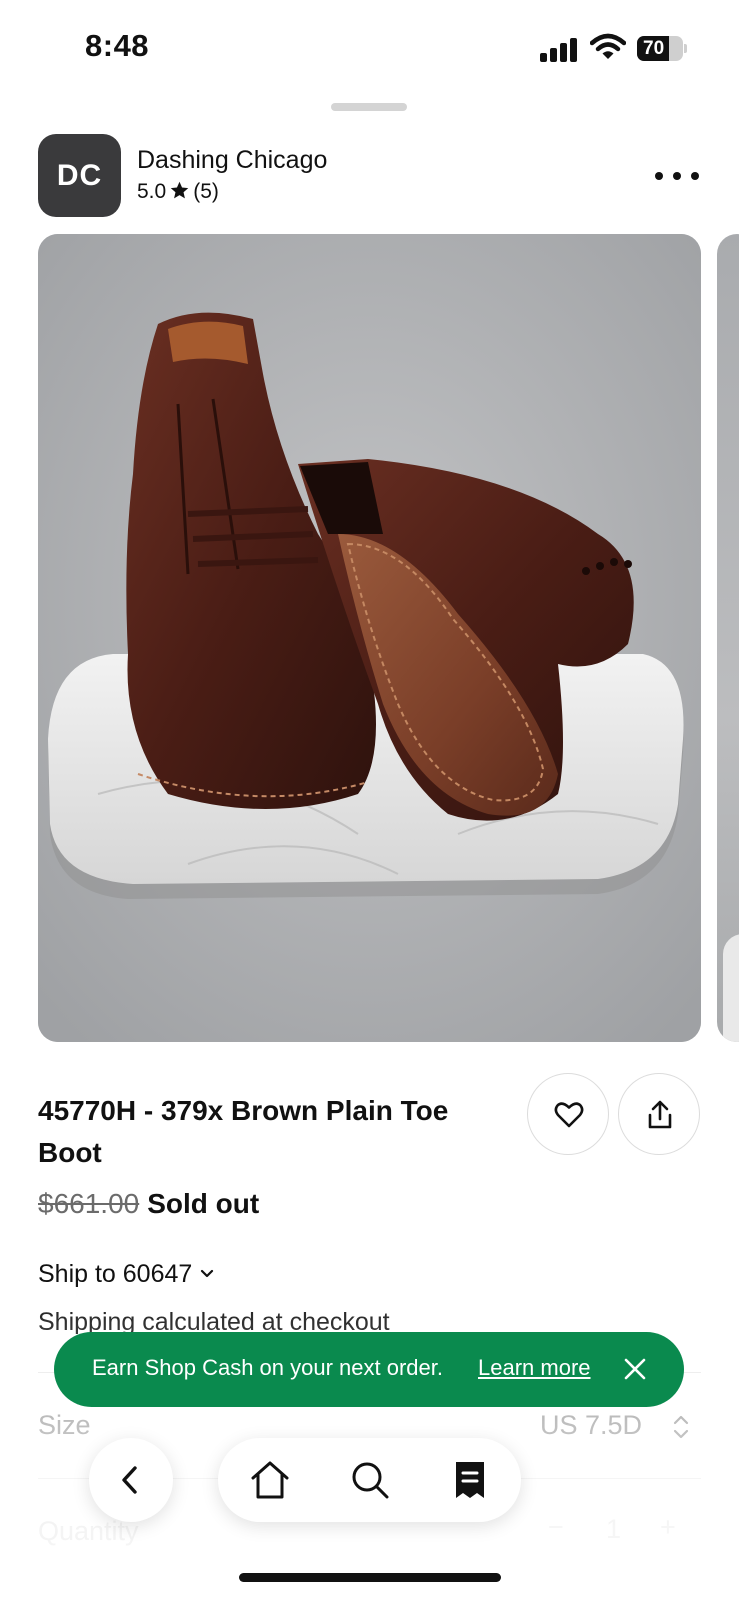 Image resolution: width=739 pixels, height=1600 pixels. I want to click on ship-to-label: Ship to 60647, so click(115, 1274).